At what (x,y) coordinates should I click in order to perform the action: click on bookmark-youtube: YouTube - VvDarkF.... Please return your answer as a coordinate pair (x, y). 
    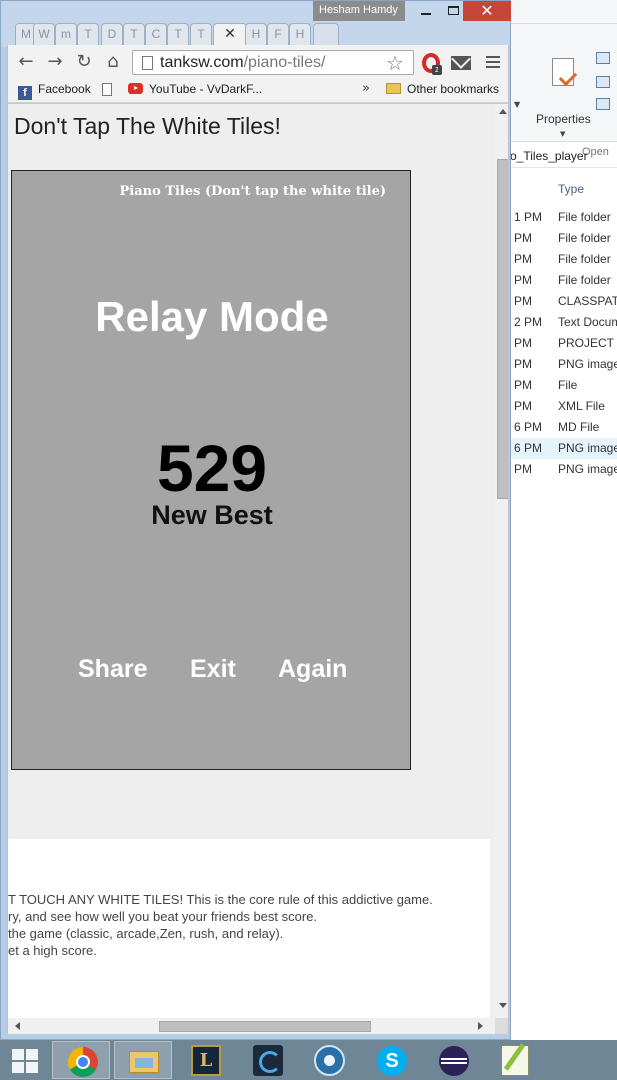
    Looking at the image, I should click on (195, 91).